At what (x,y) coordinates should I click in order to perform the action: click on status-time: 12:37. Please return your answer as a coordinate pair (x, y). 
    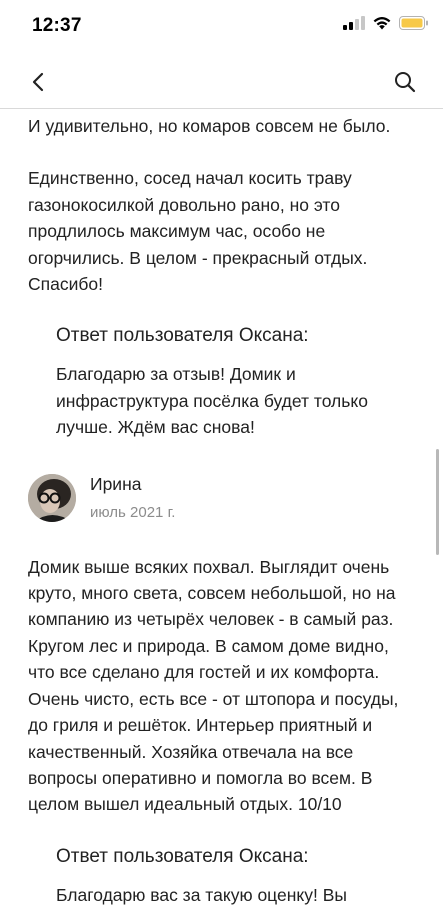
    Looking at the image, I should click on (57, 25).